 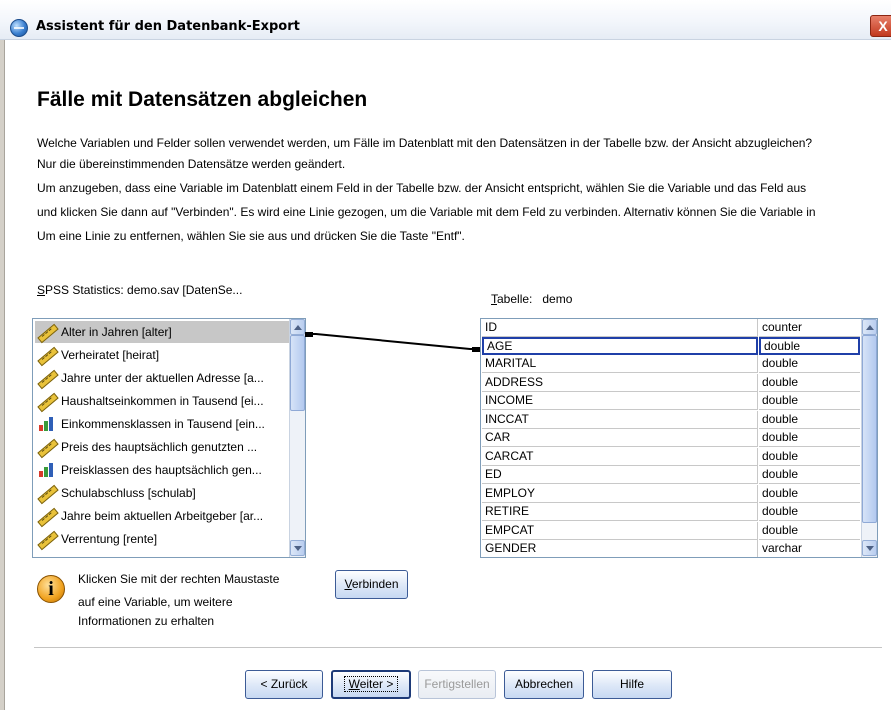 What do you see at coordinates (632, 684) in the screenshot?
I see `help-button: Hilfe` at bounding box center [632, 684].